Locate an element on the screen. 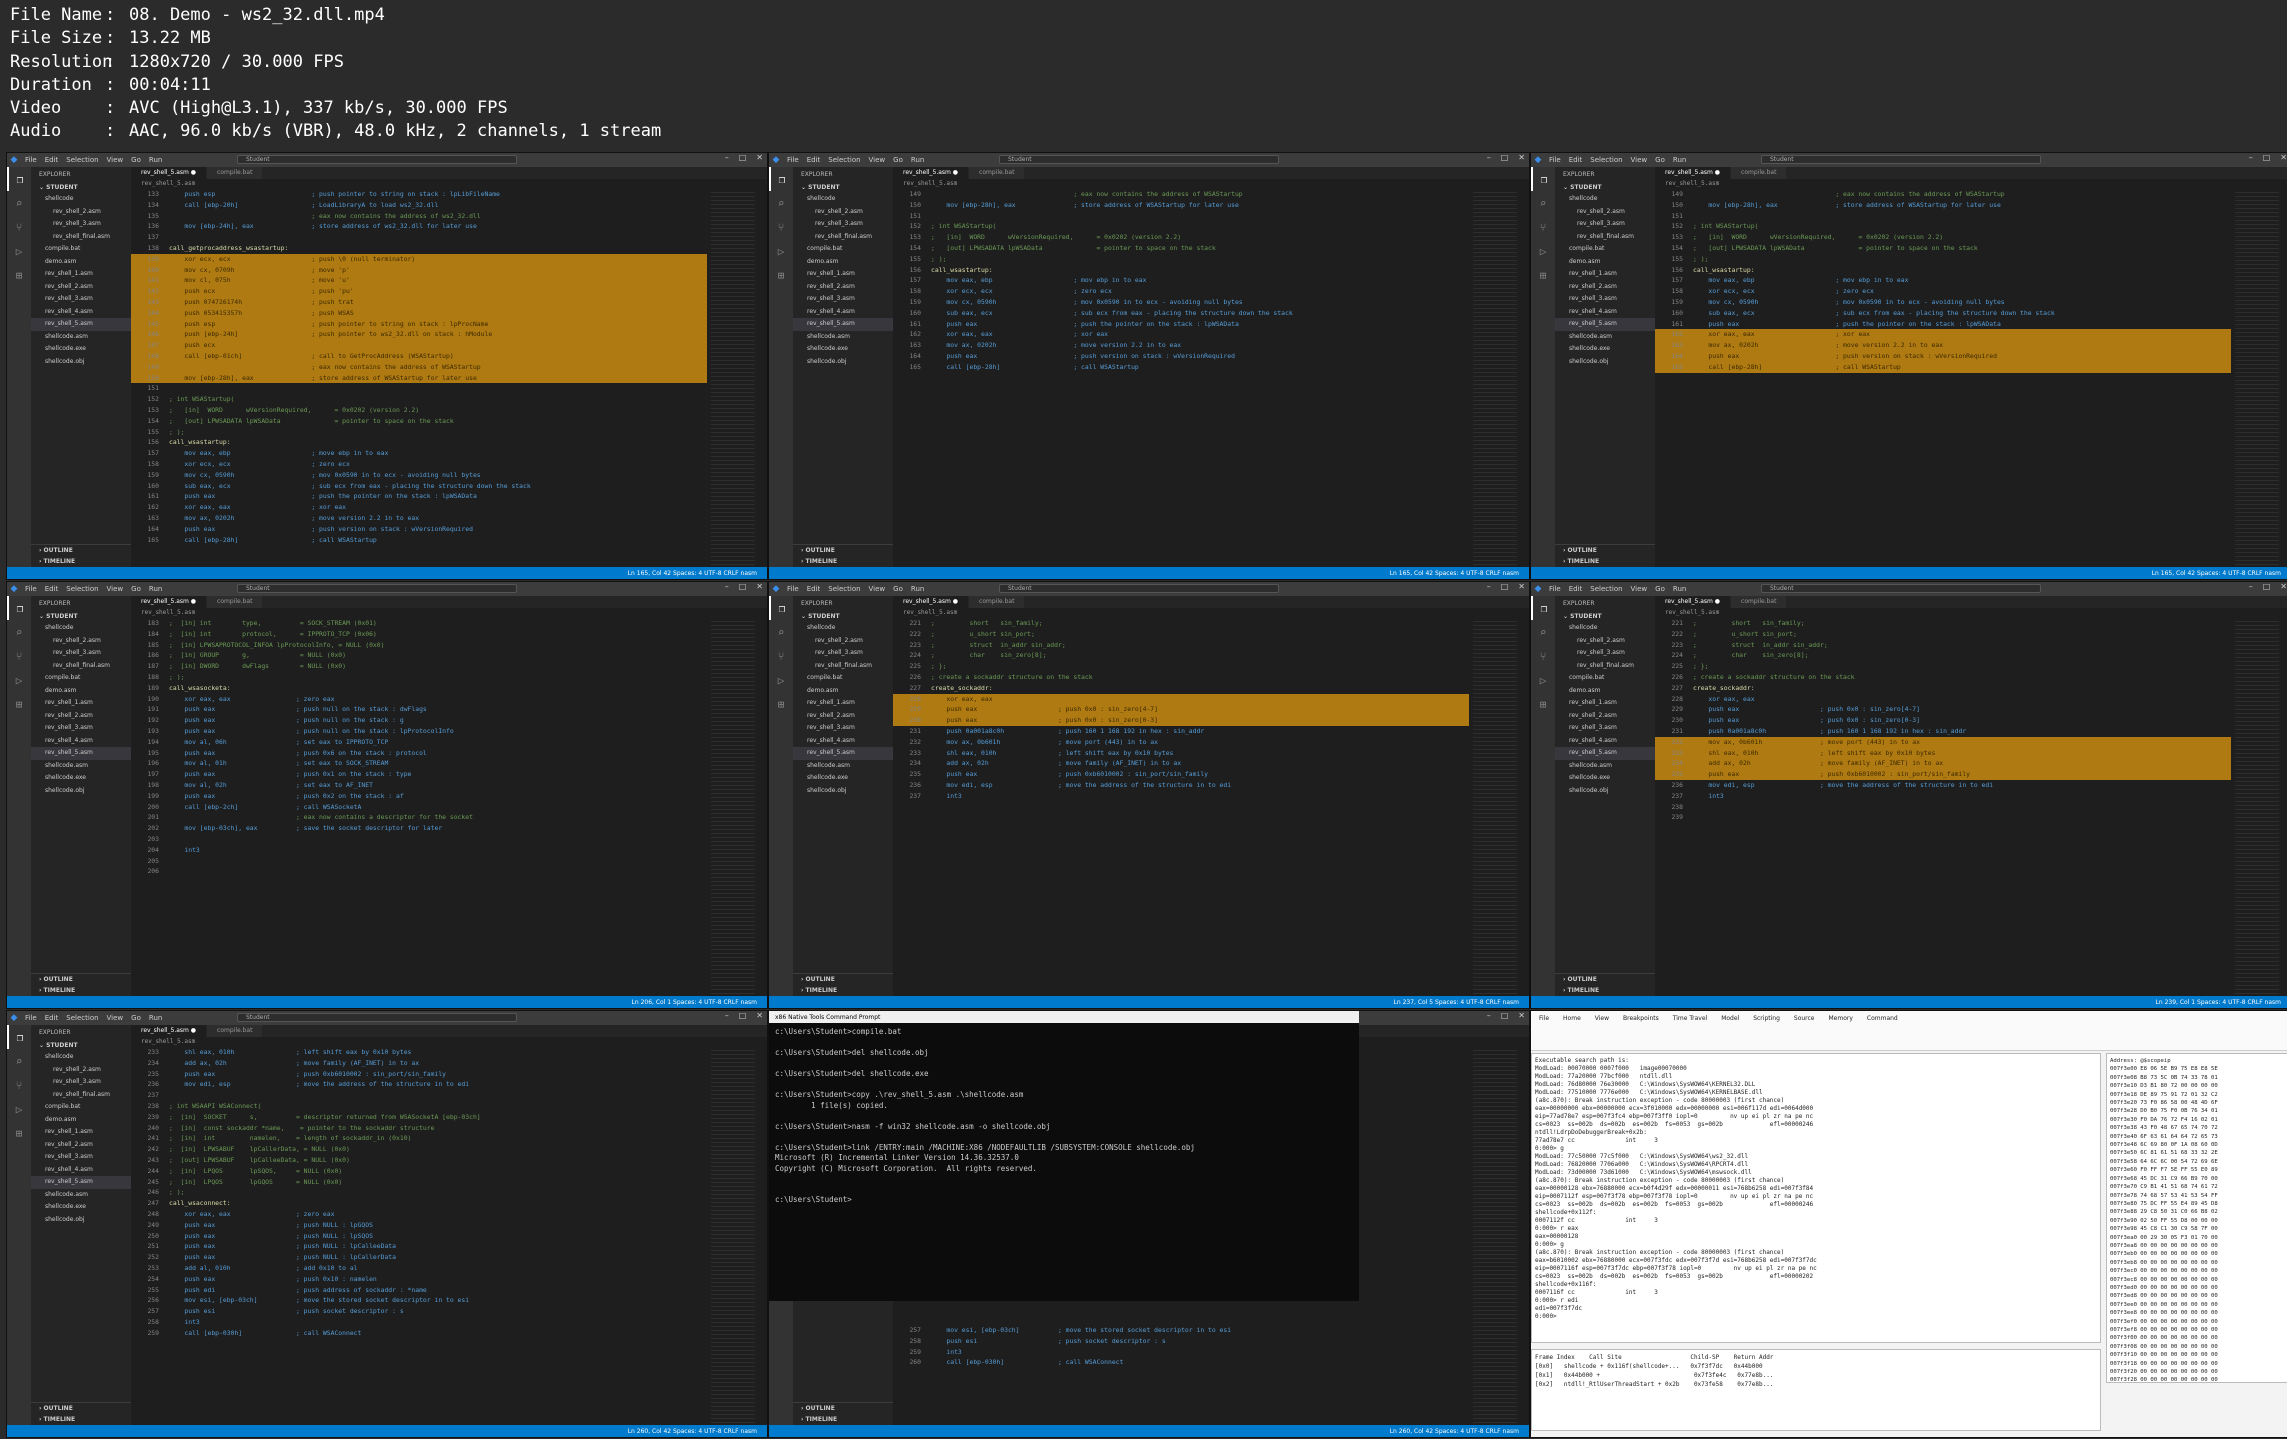 Image resolution: width=2287 pixels, height=1439 pixels. ribbon-item: Source is located at coordinates (1804, 1030).